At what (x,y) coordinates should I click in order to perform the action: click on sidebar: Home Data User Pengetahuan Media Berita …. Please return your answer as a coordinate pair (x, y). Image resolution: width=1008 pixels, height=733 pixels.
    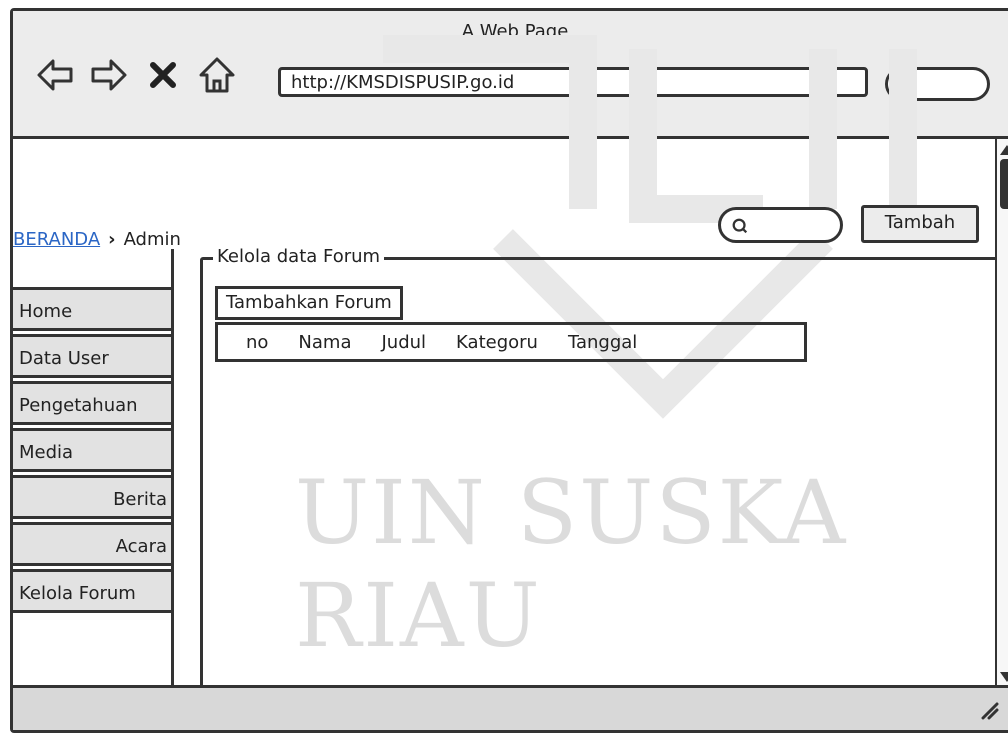
    Looking at the image, I should click on (92, 451).